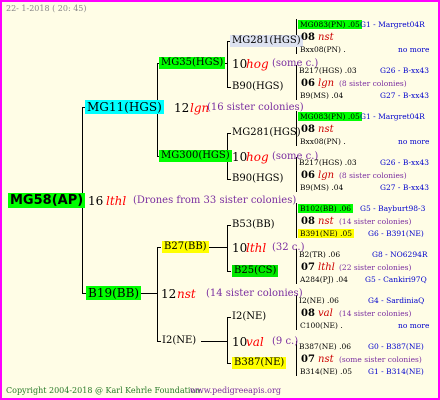 This screenshot has height=400, width=440. What do you see at coordinates (185, 247) in the screenshot?
I see `gen2-c: B27(BB)` at bounding box center [185, 247].